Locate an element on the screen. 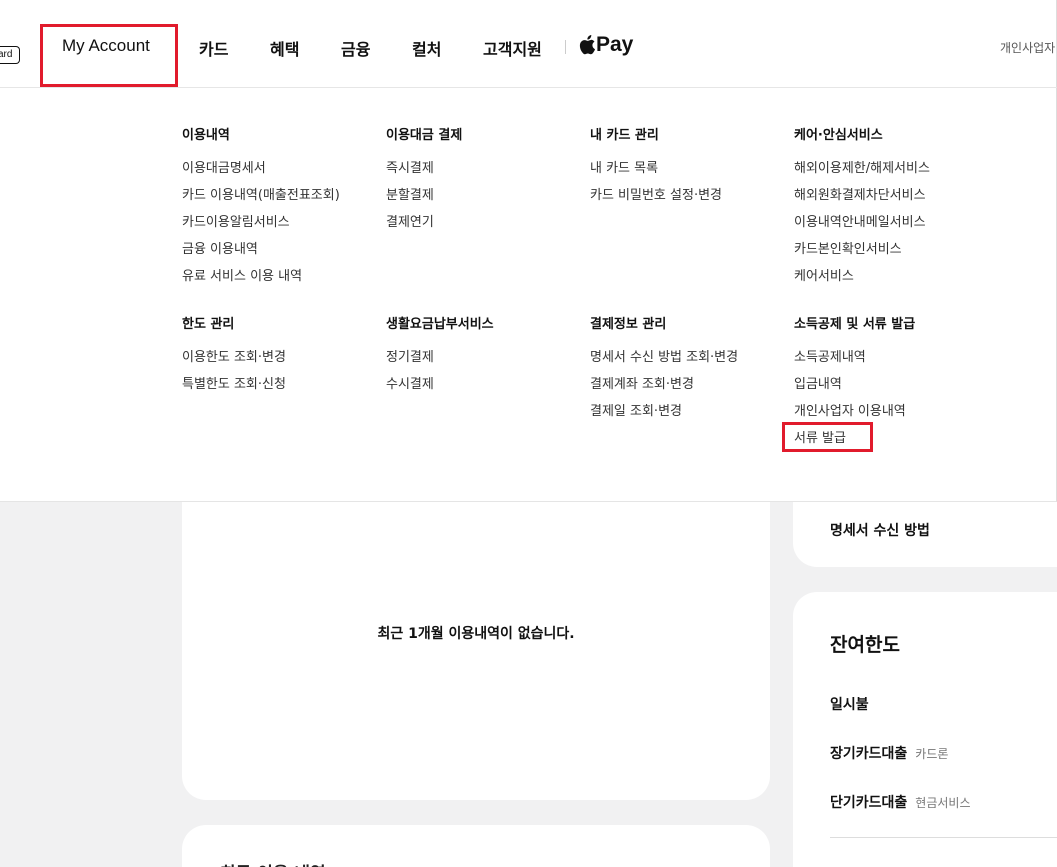 The image size is (1057, 867). menu-item: 이용대금명세서 is located at coordinates (261, 175).